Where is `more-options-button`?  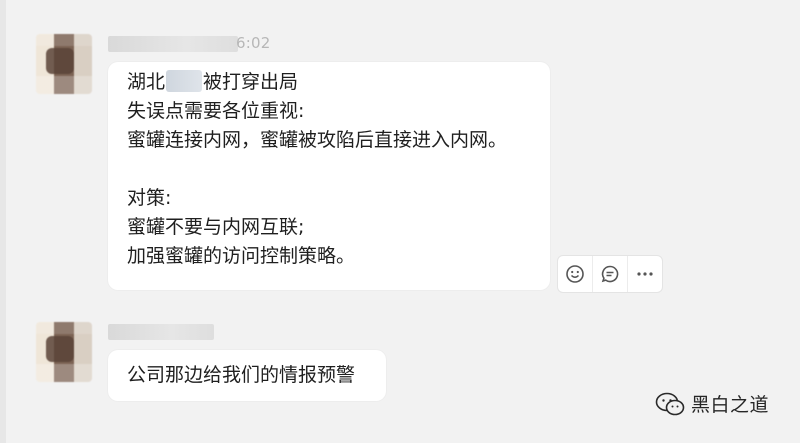 more-options-button is located at coordinates (645, 274).